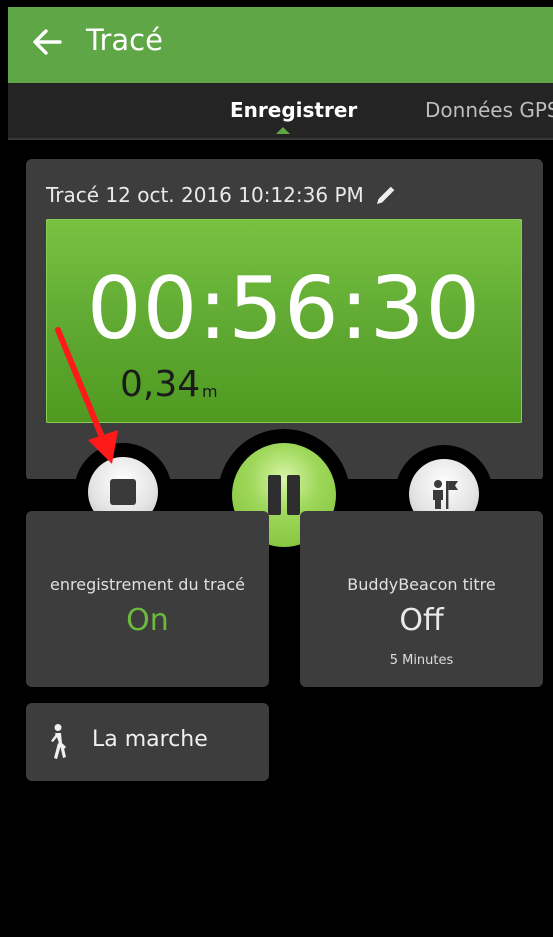  I want to click on app-bar: Tracé, so click(280, 45).